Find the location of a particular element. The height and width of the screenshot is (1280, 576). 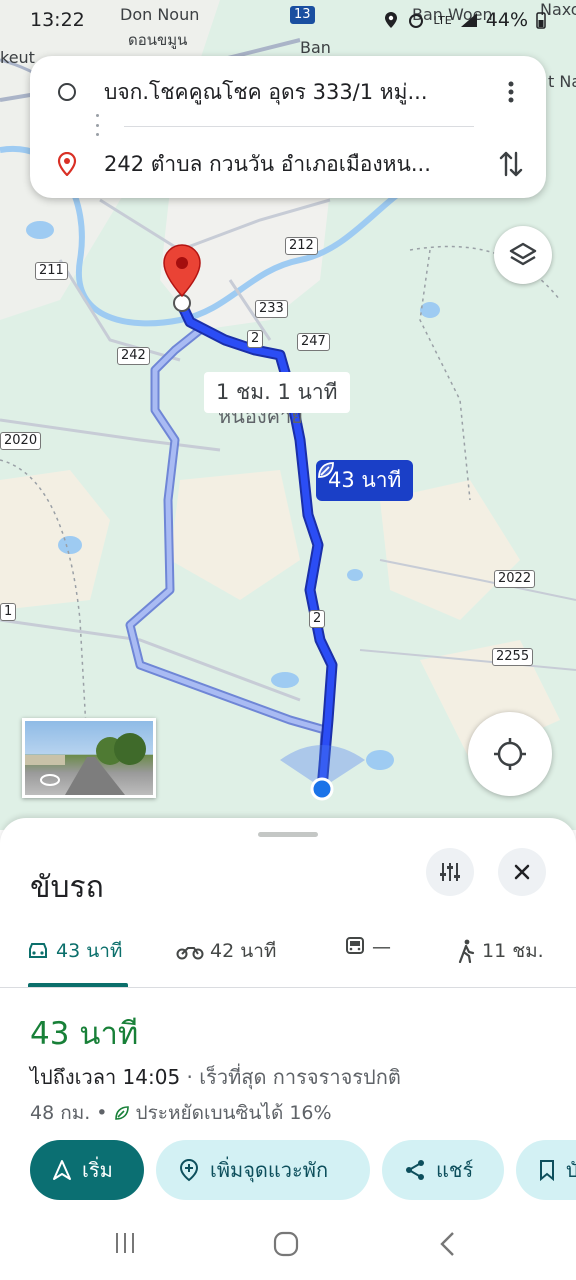

layers-icon is located at coordinates (523, 254).